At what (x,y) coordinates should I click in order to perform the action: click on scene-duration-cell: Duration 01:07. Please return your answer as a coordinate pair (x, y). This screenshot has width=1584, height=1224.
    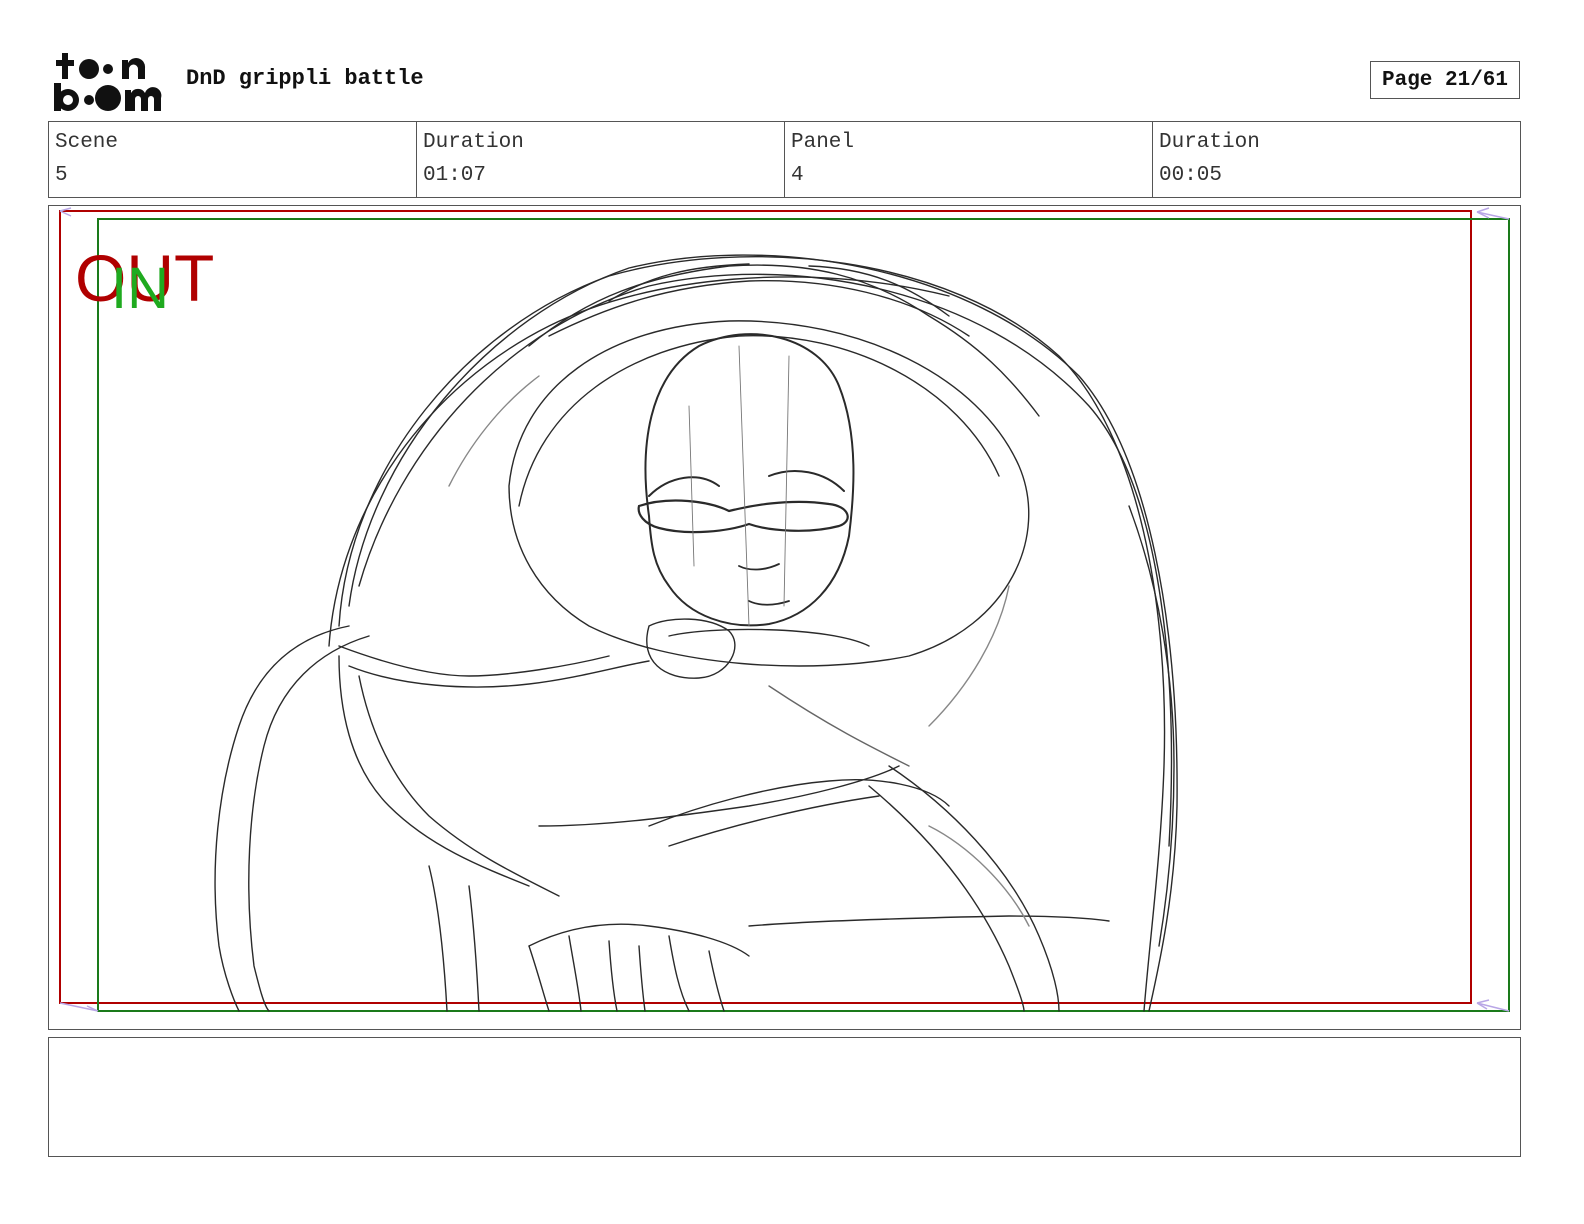
    Looking at the image, I should click on (601, 159).